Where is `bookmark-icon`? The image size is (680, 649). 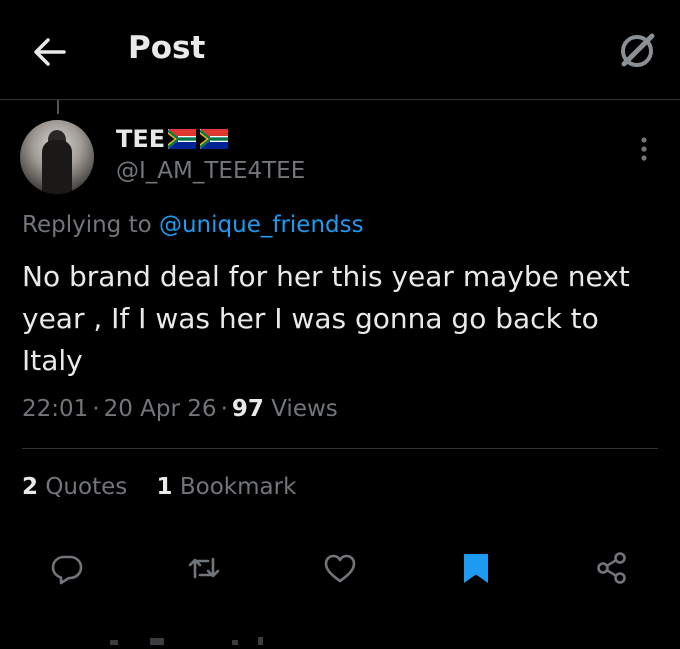
bookmark-icon is located at coordinates (476, 568).